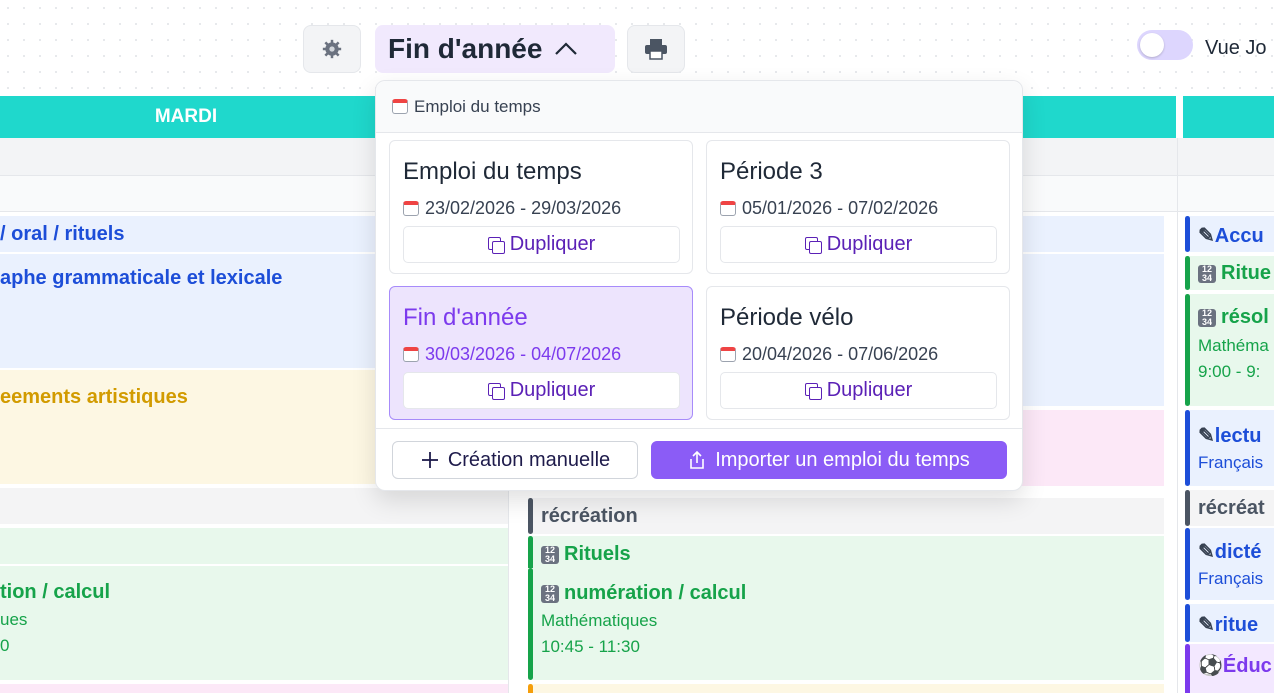  I want to click on event-numeration-calcul: tion / calcul ues 0, so click(254, 623).